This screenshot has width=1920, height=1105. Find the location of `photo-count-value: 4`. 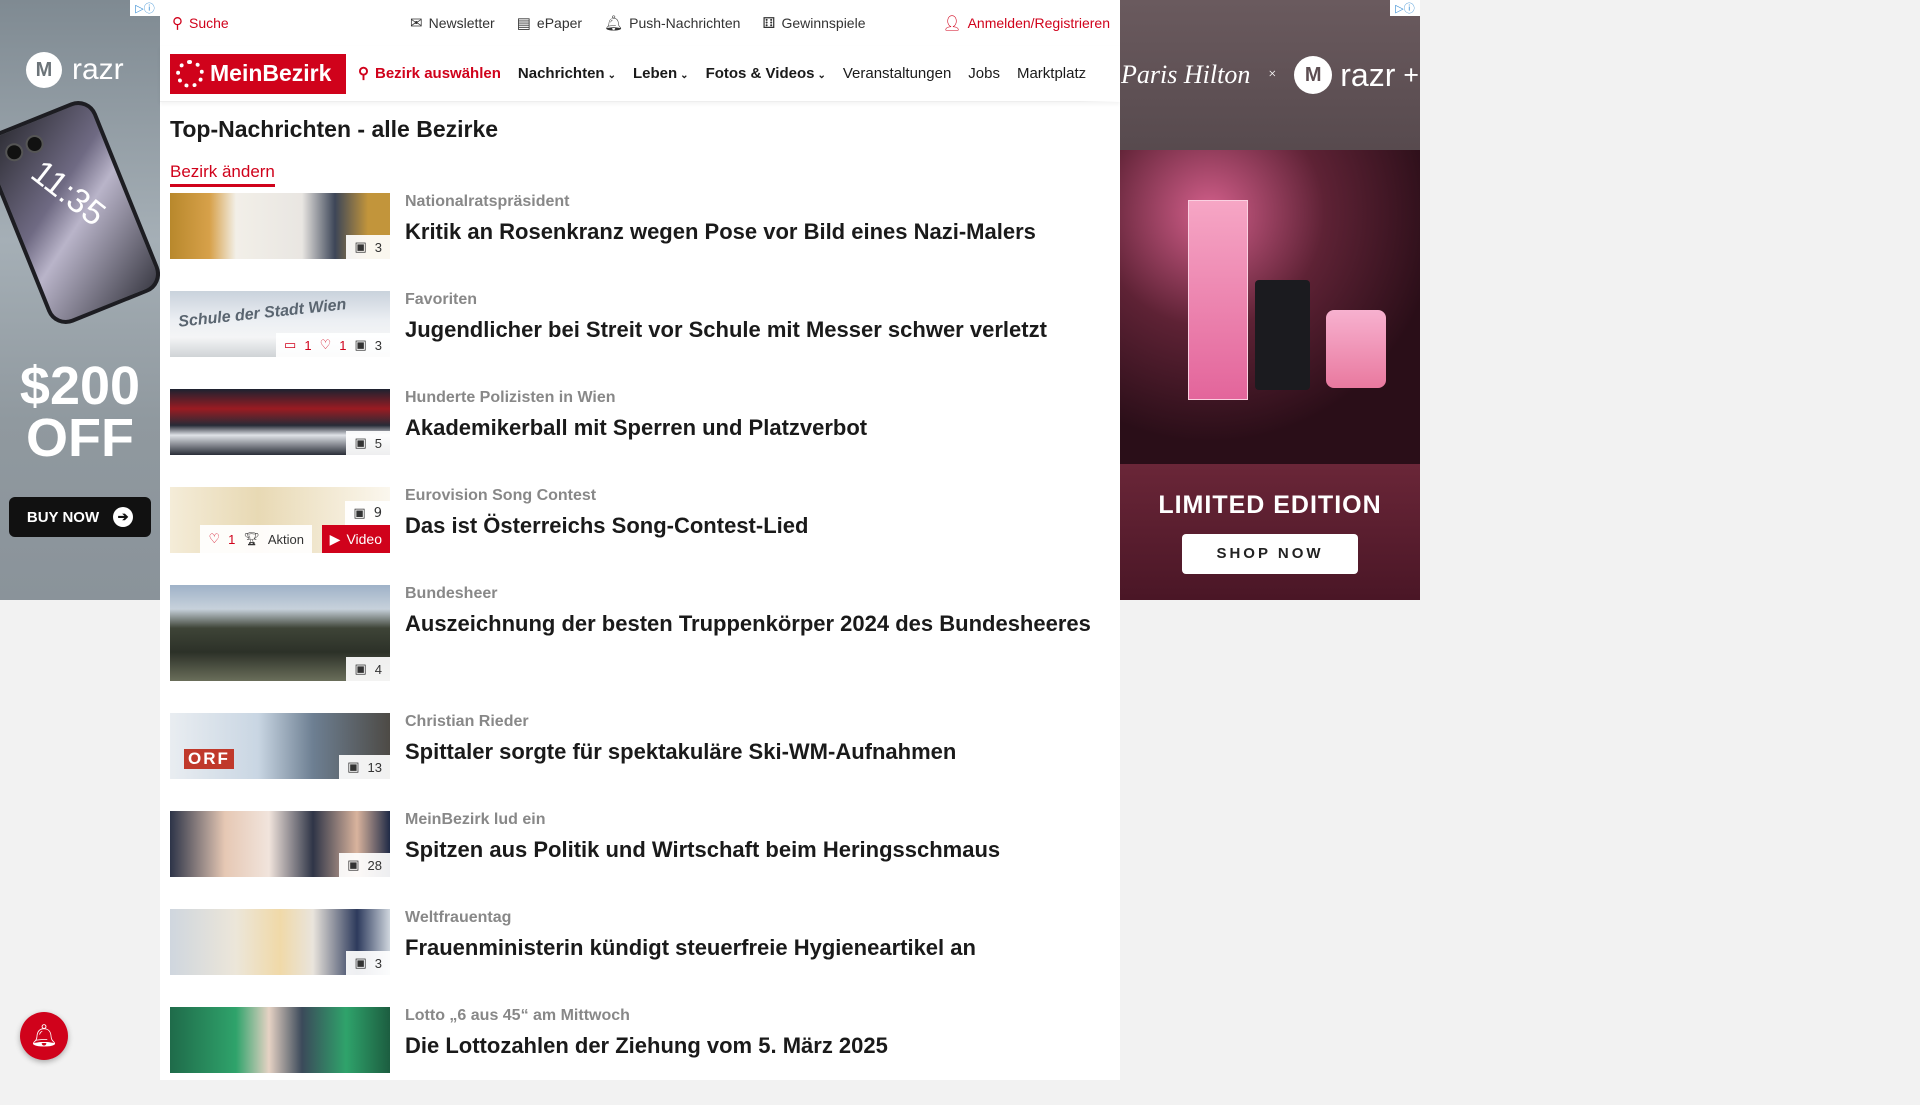

photo-count-value: 4 is located at coordinates (378, 669).